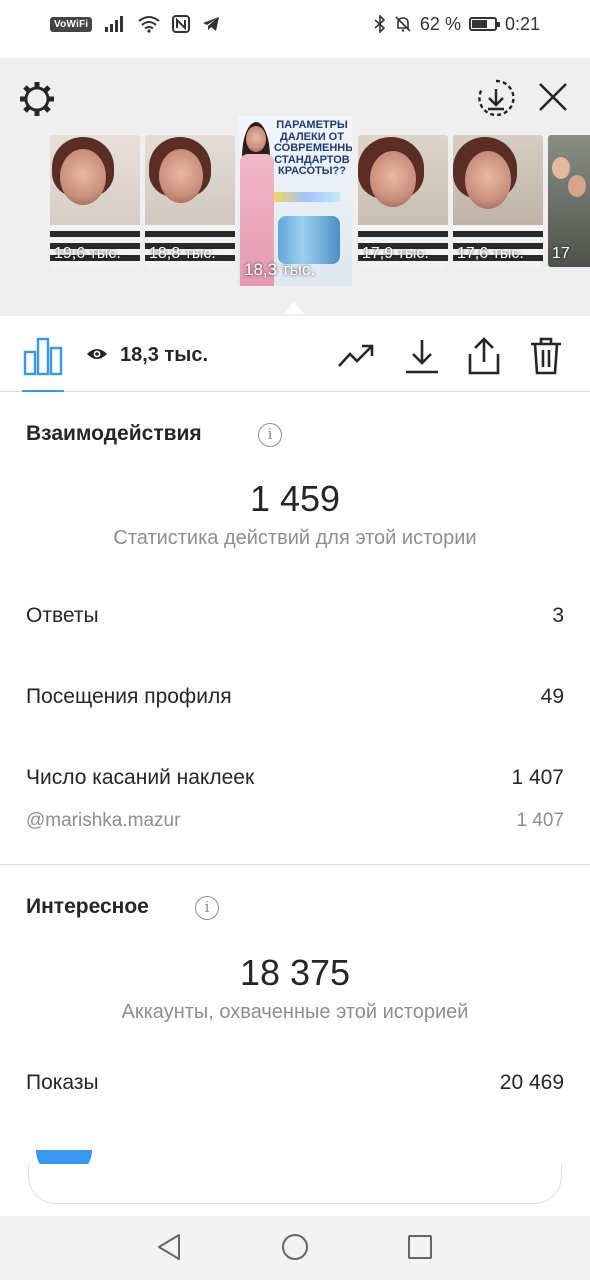 The image size is (590, 1280). What do you see at coordinates (295, 354) in the screenshot?
I see `insights-toolbar: 18,3 тыс.` at bounding box center [295, 354].